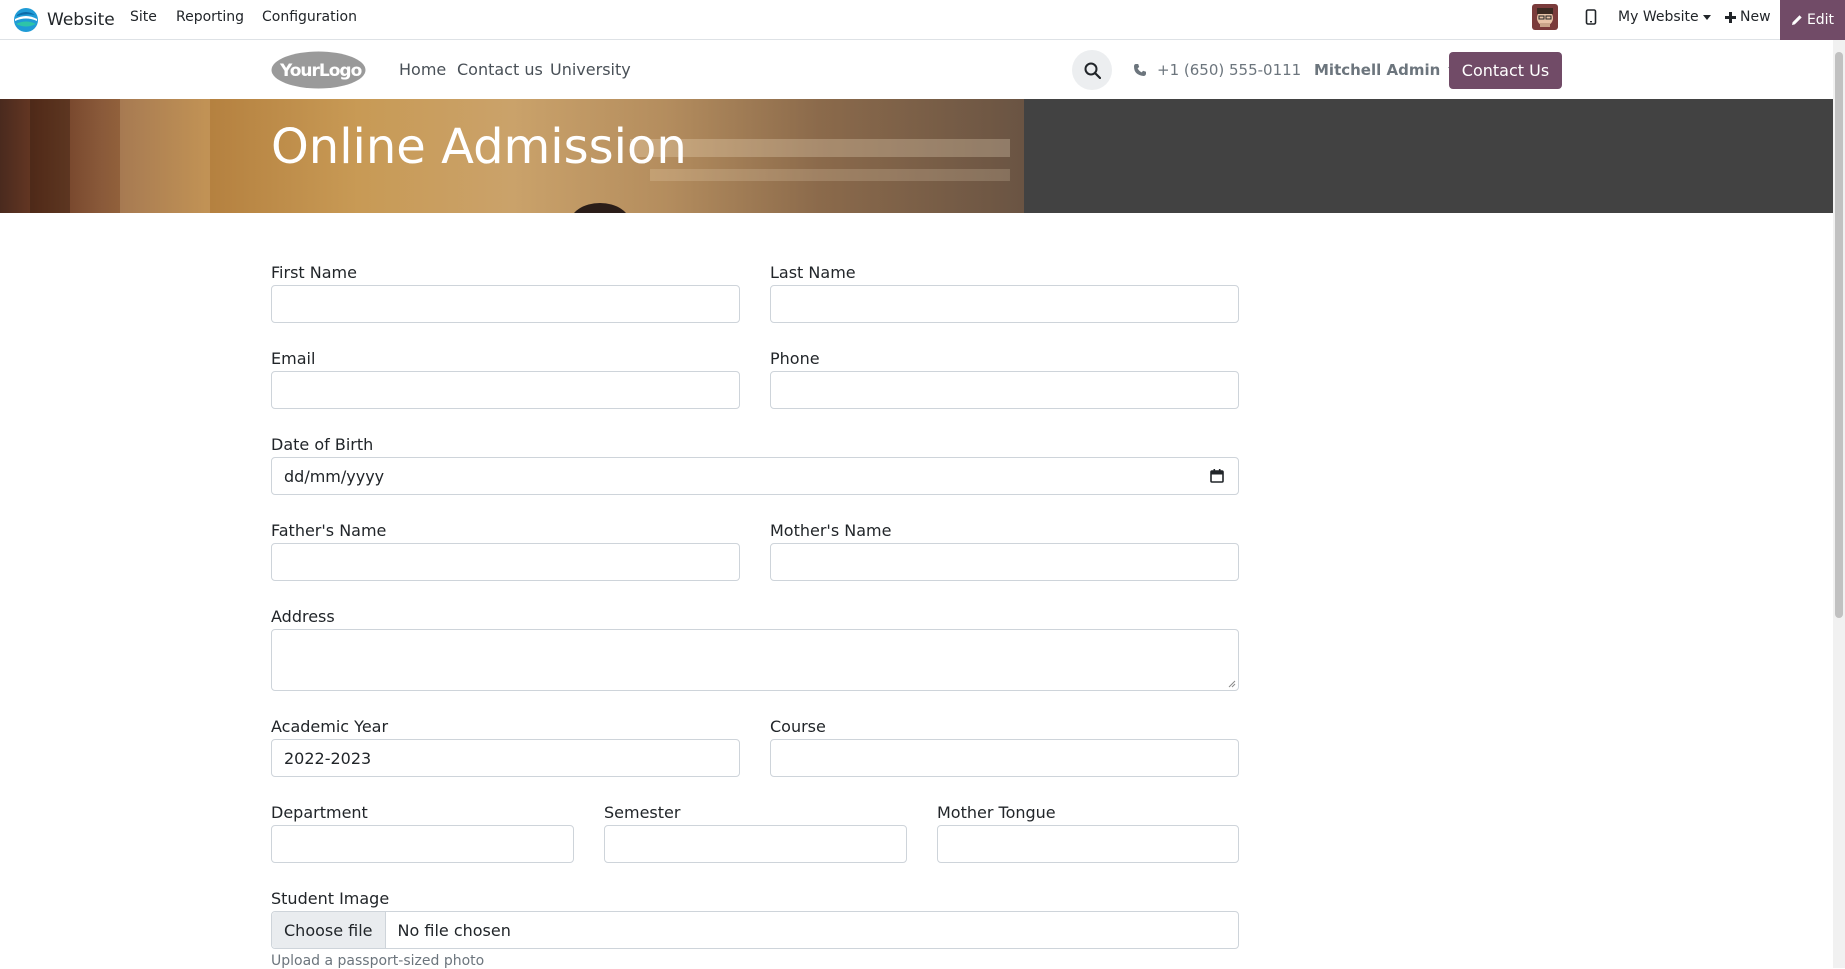 Image resolution: width=1845 pixels, height=969 pixels. I want to click on mobile-icon, so click(1591, 17).